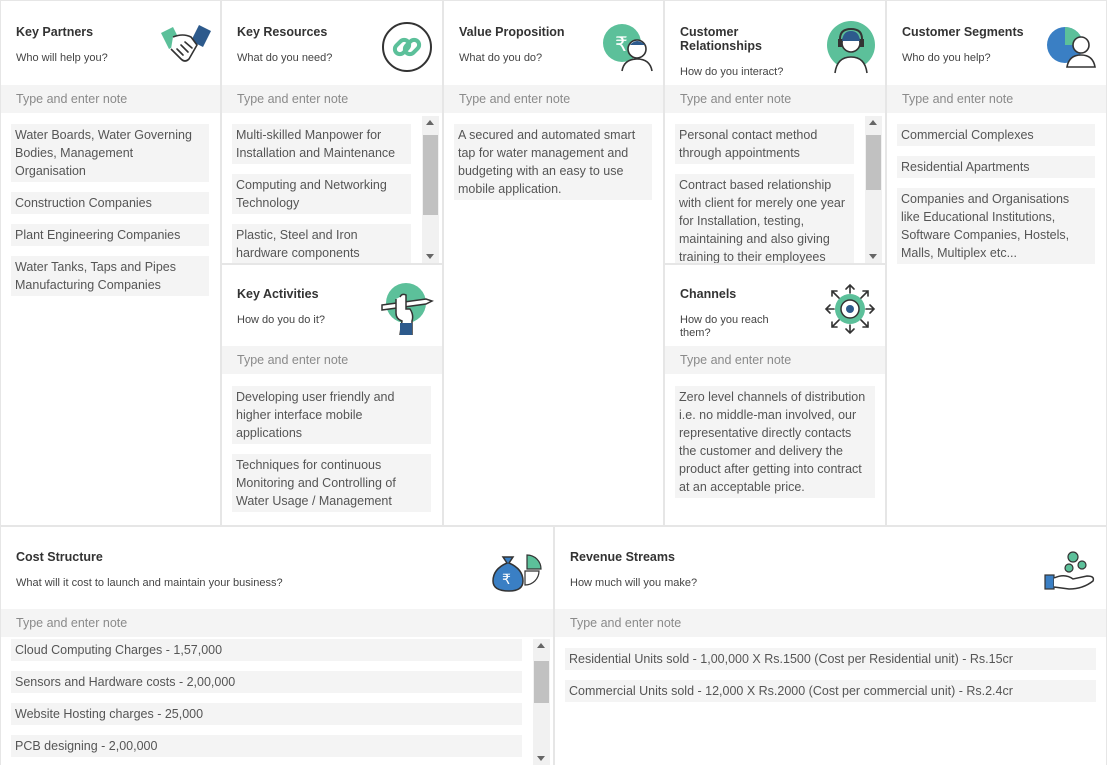  Describe the element at coordinates (110, 235) in the screenshot. I see `note-item: Plant Engineering Companies` at that location.